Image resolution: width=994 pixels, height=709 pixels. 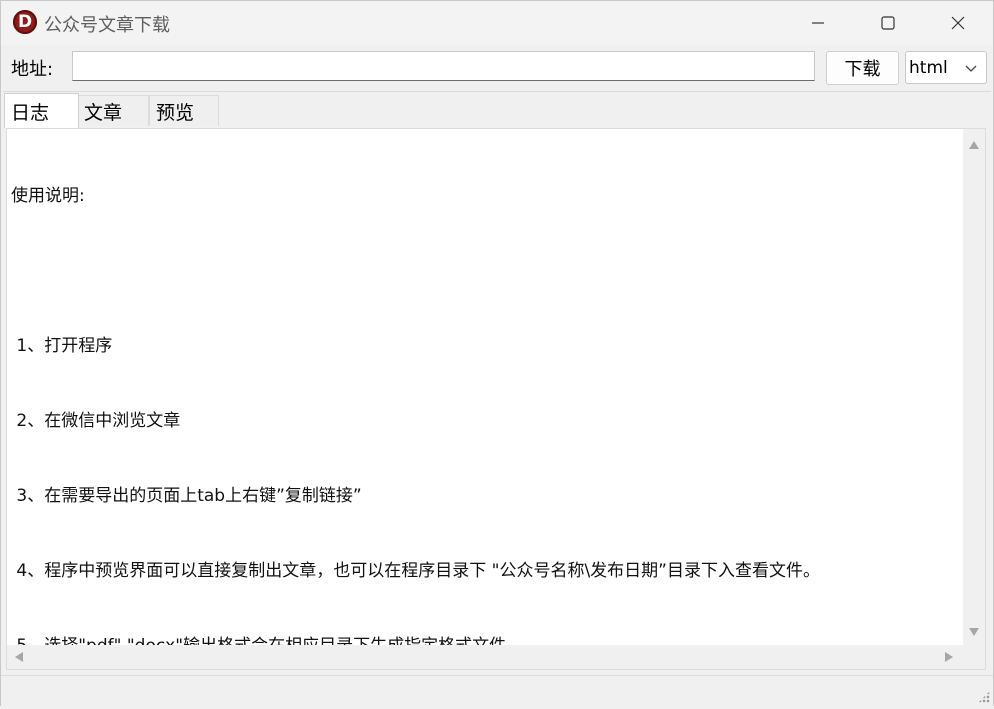 I want to click on chevron-down-icon, so click(x=971, y=68).